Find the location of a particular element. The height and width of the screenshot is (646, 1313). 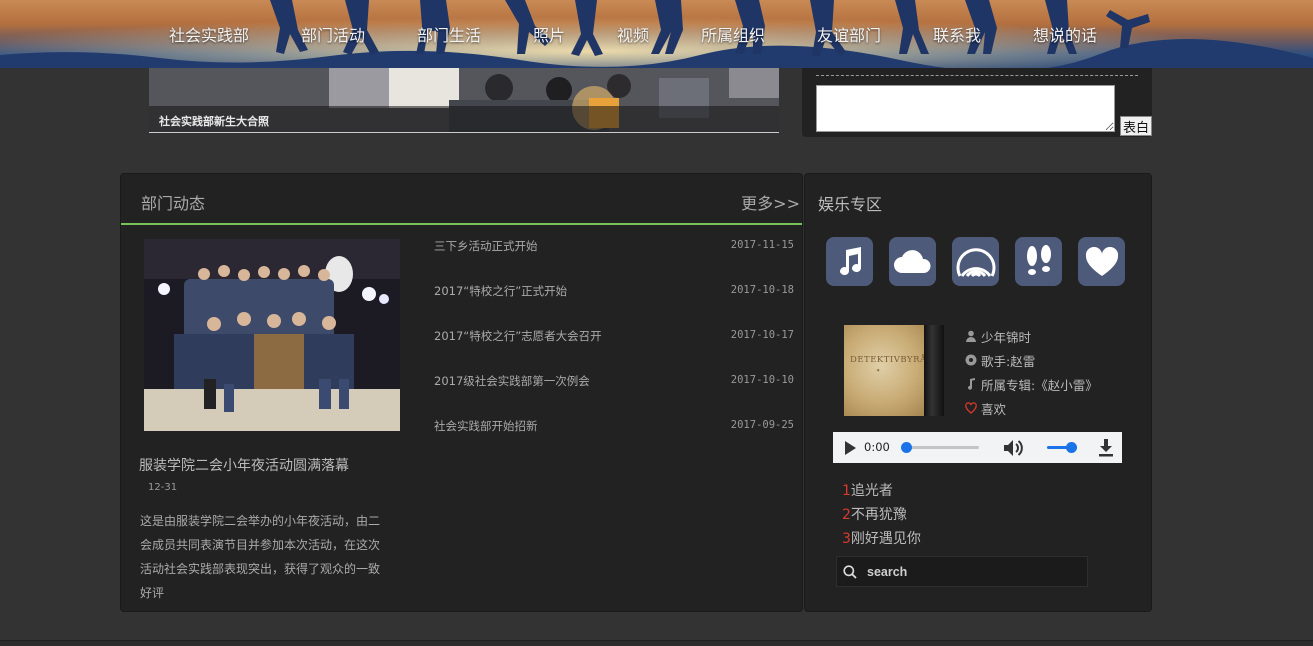

group-stage-photo is located at coordinates (272, 335).